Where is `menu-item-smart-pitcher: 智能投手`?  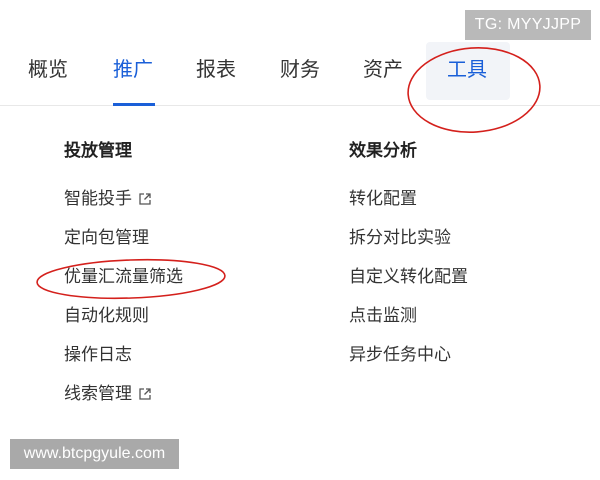
menu-item-smart-pitcher: 智能投手 is located at coordinates (108, 199).